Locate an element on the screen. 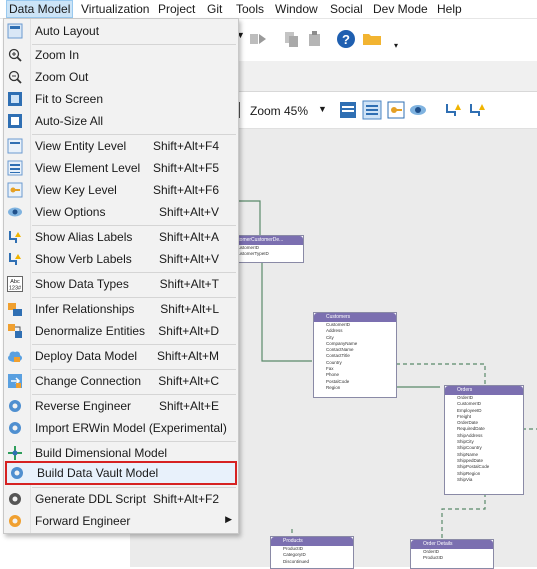 The width and height of the screenshot is (537, 569). zoom-out-icon is located at coordinates (15, 77).